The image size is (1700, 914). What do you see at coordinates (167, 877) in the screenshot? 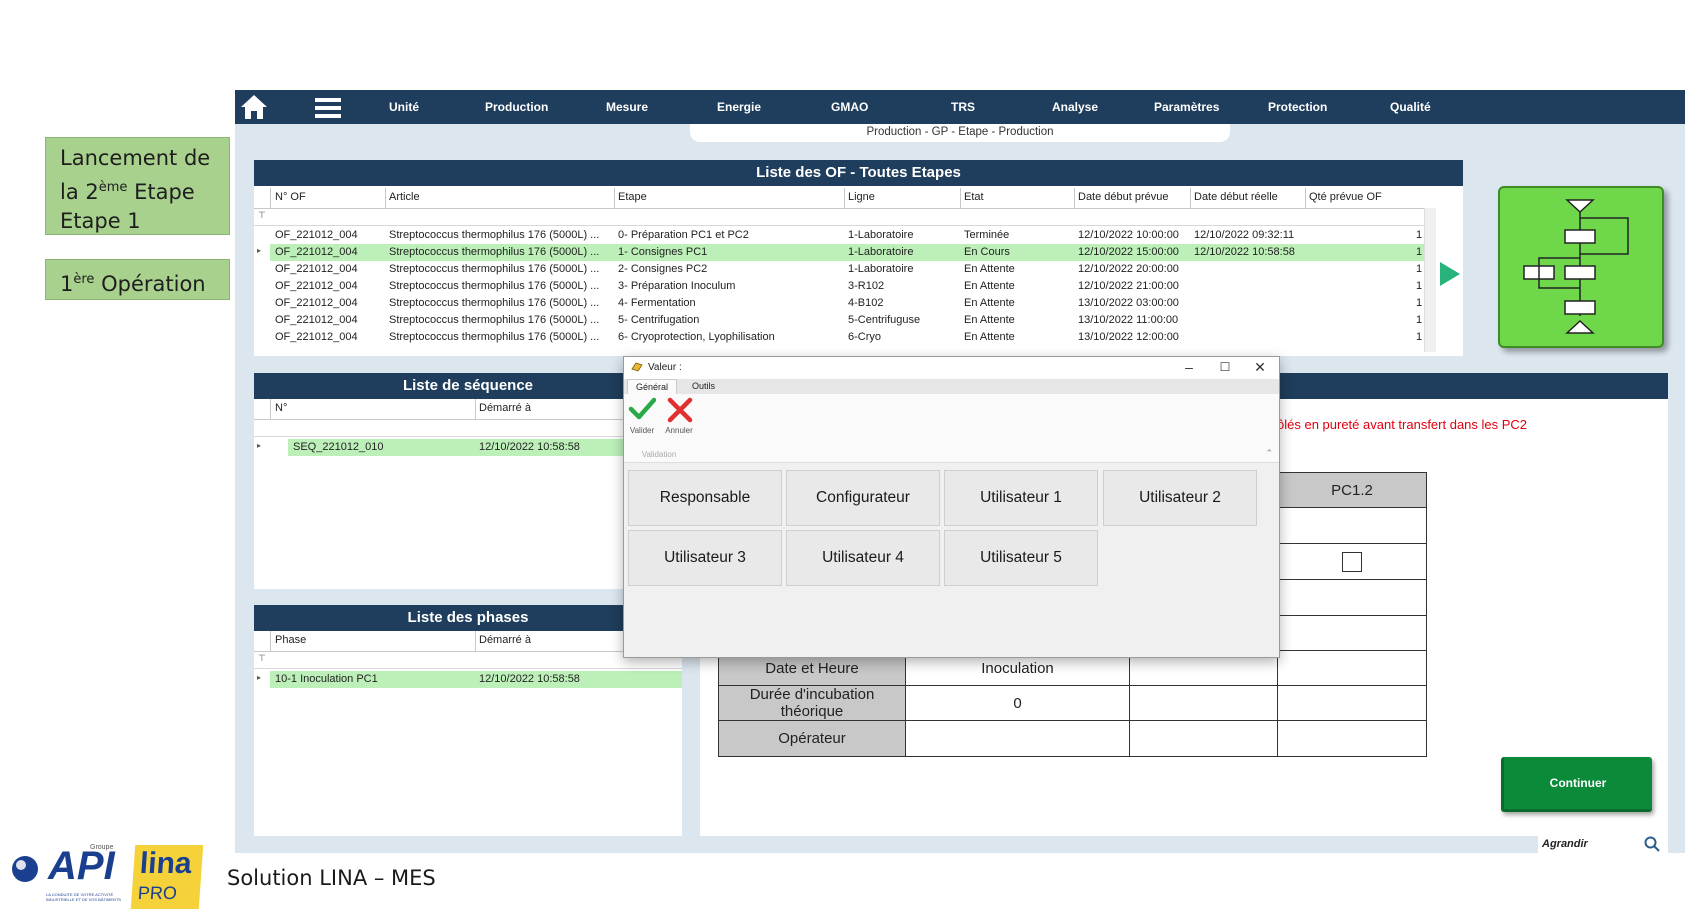
I see `lina-pro-logo: lina PRO` at bounding box center [167, 877].